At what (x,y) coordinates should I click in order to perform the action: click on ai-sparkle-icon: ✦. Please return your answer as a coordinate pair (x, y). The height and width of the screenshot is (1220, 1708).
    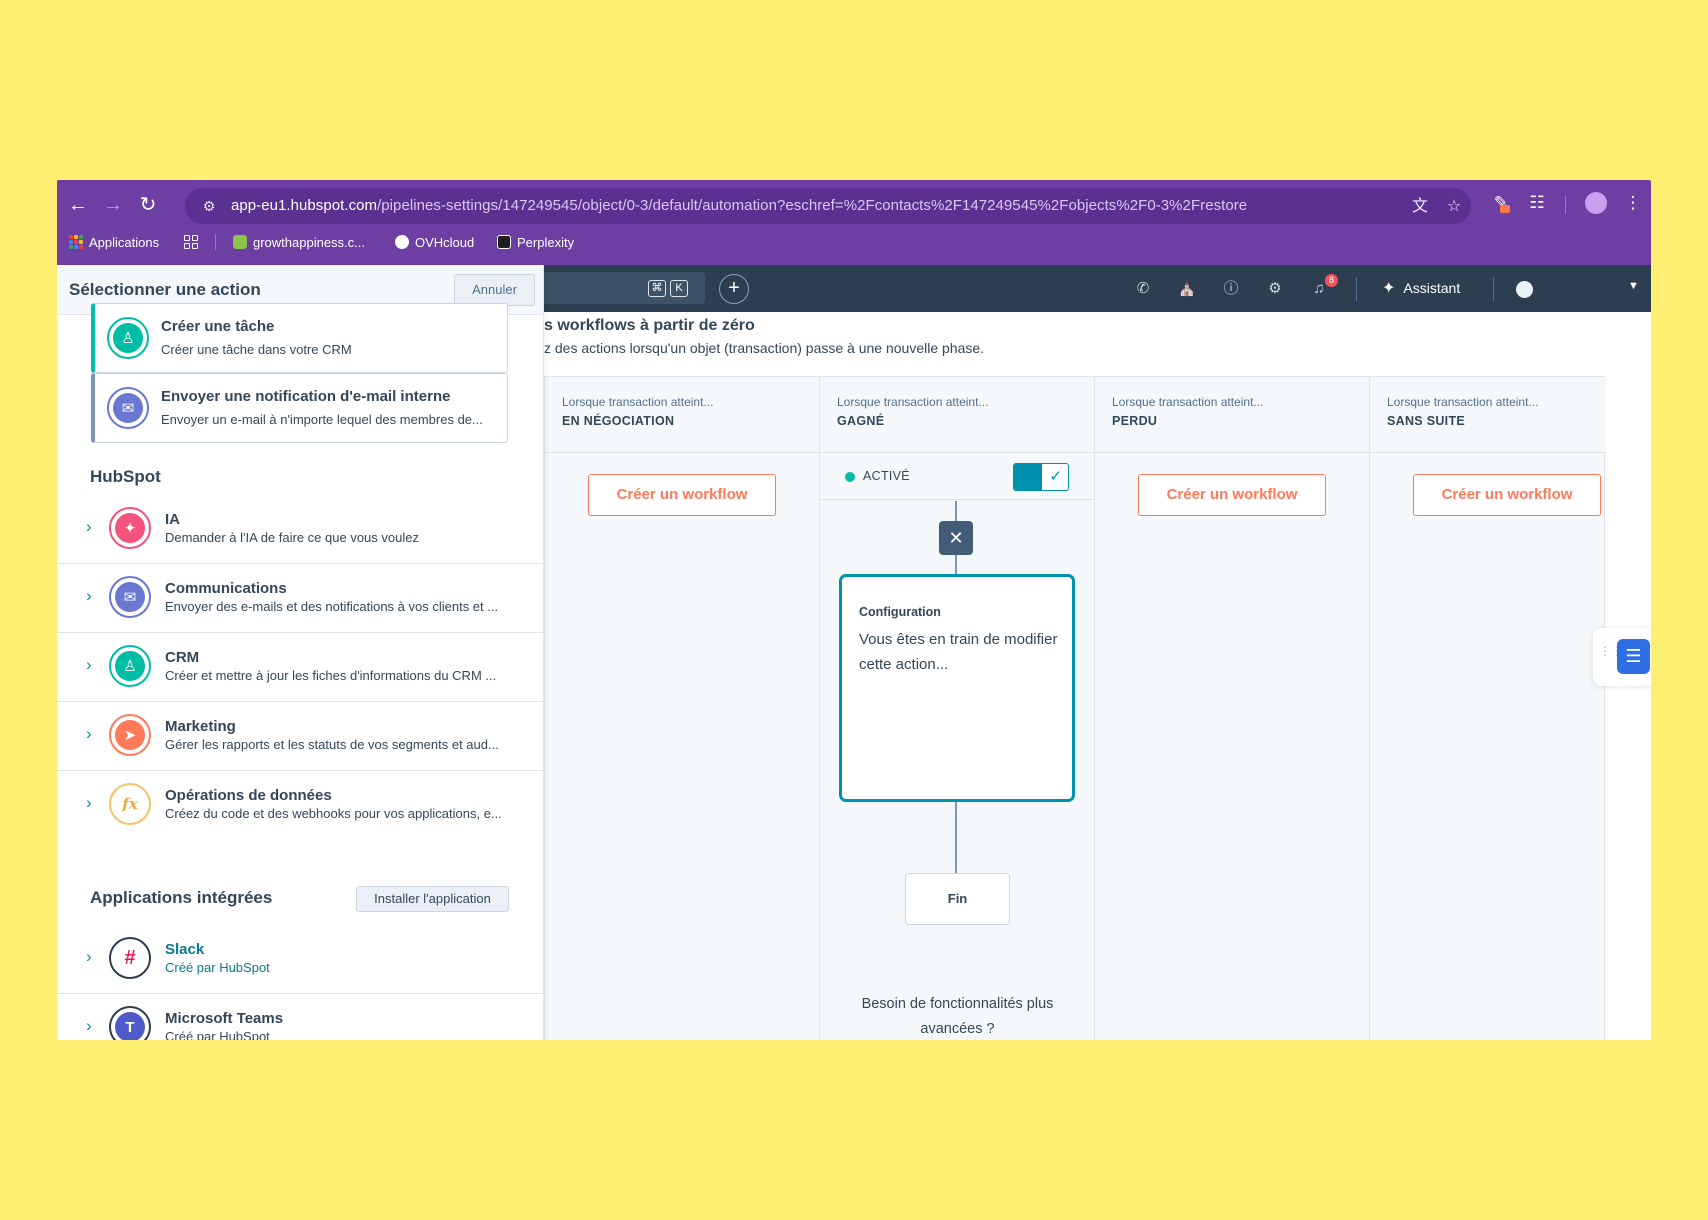
    Looking at the image, I should click on (130, 528).